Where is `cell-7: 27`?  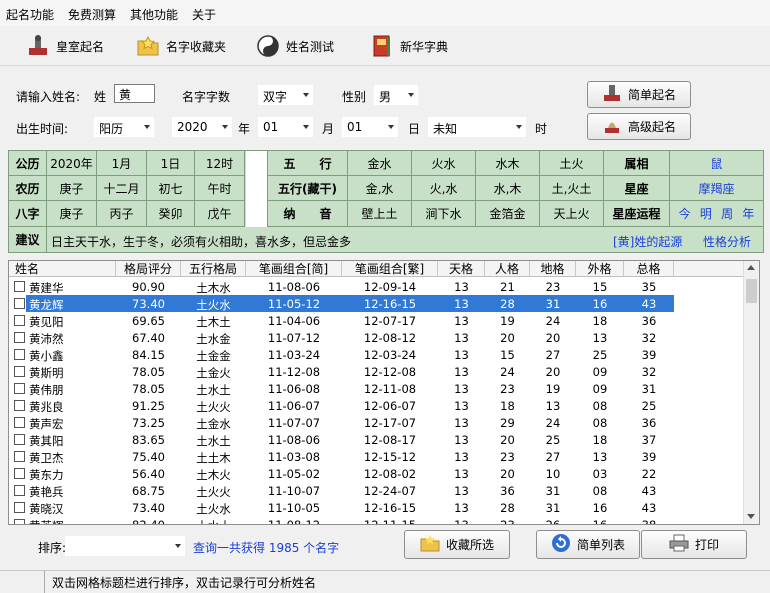
cell-7: 27 is located at coordinates (553, 457).